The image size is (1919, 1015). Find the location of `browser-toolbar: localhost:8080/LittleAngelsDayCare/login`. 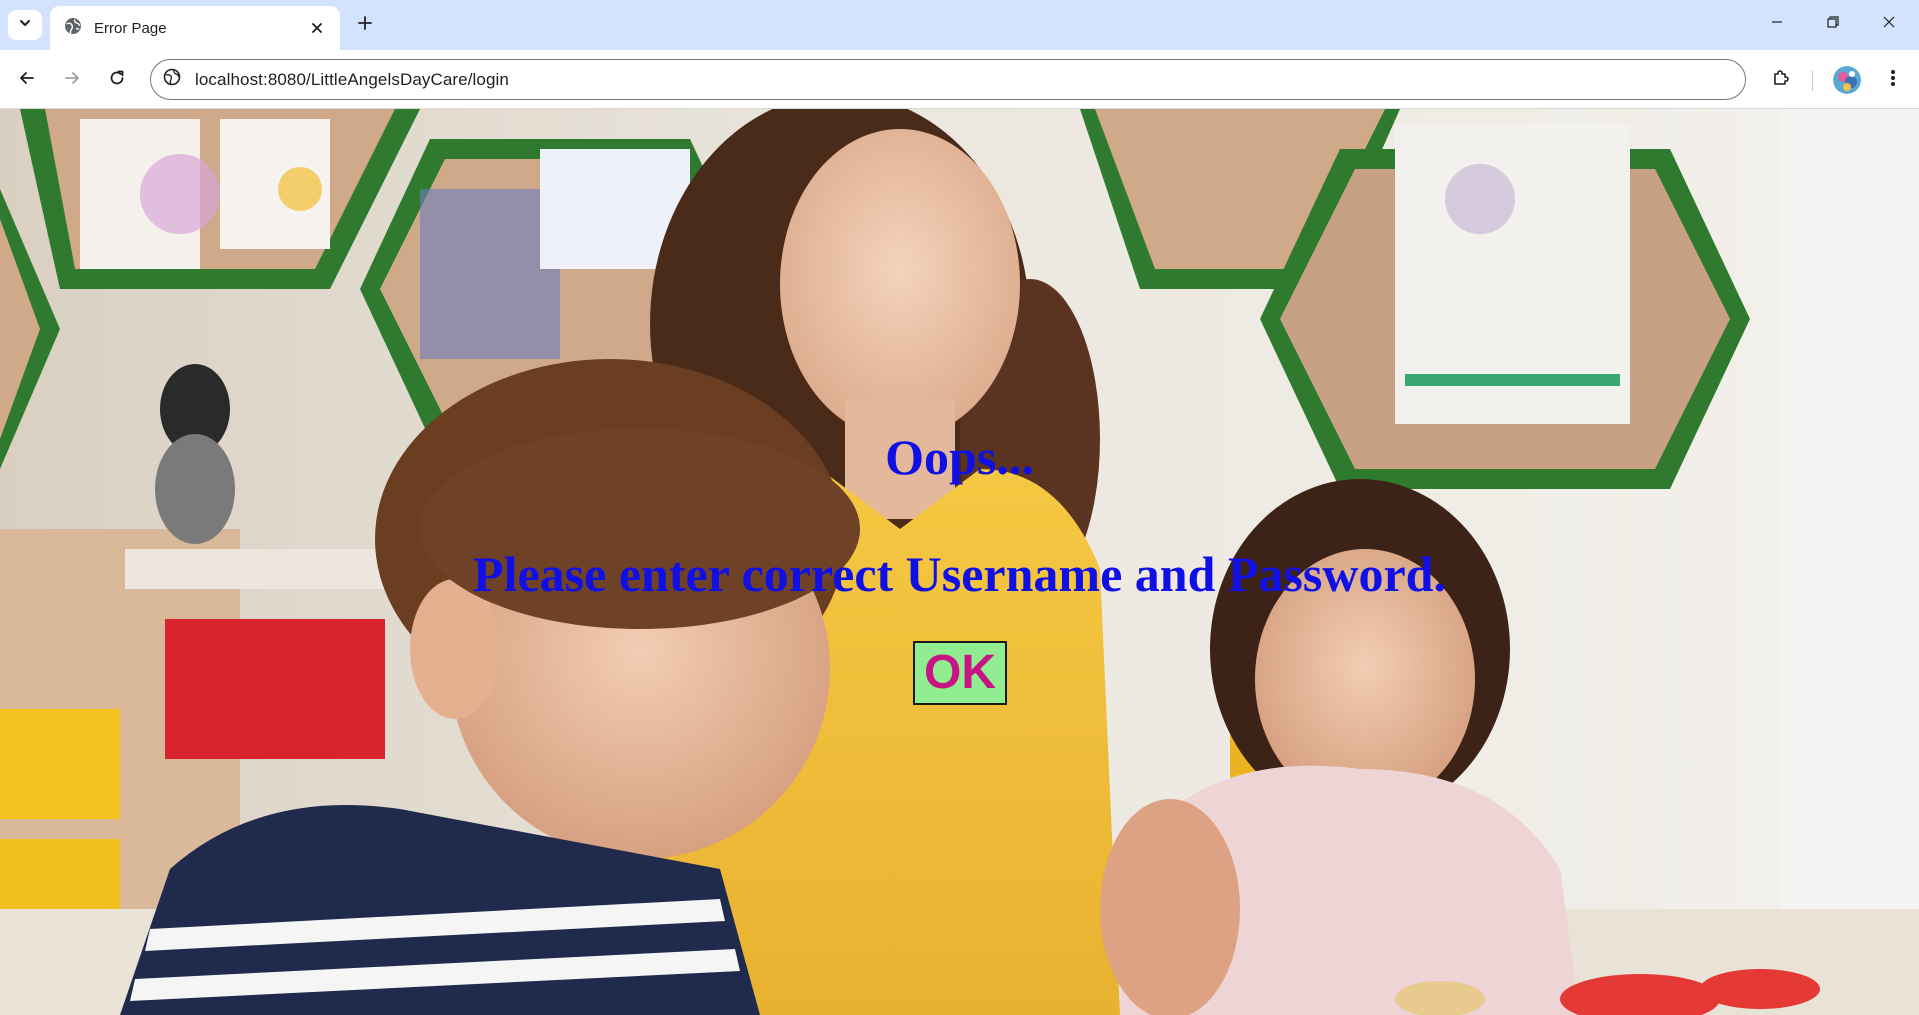

browser-toolbar: localhost:8080/LittleAngelsDayCare/login is located at coordinates (959, 79).